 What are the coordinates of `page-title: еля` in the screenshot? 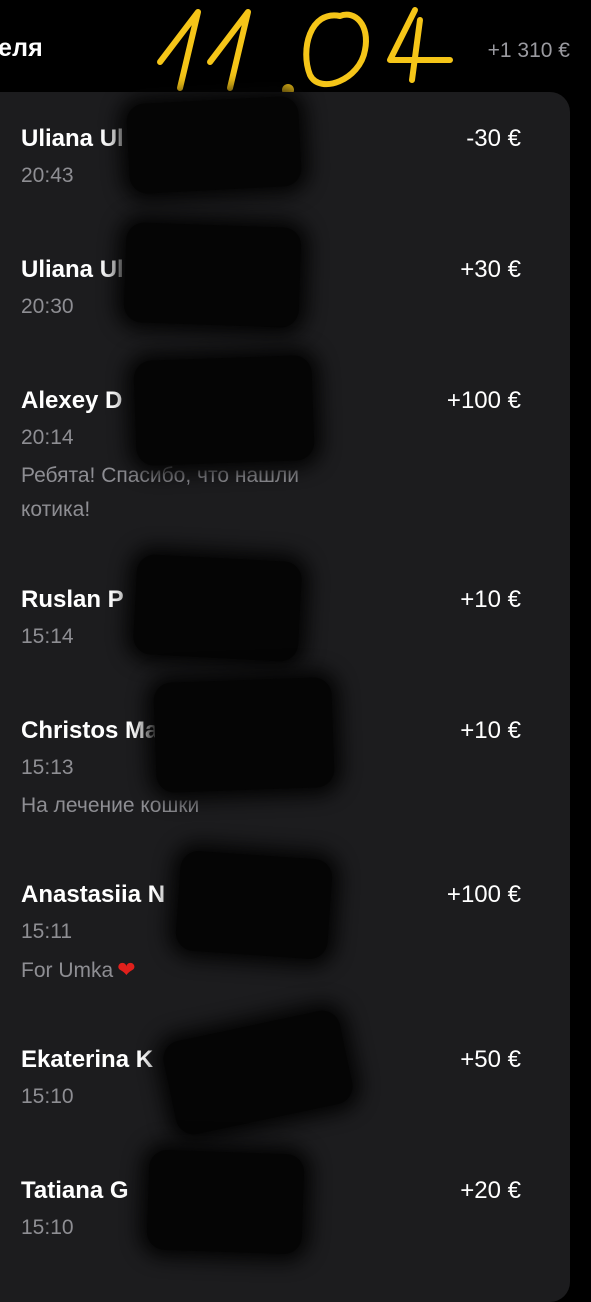 It's located at (21, 48).